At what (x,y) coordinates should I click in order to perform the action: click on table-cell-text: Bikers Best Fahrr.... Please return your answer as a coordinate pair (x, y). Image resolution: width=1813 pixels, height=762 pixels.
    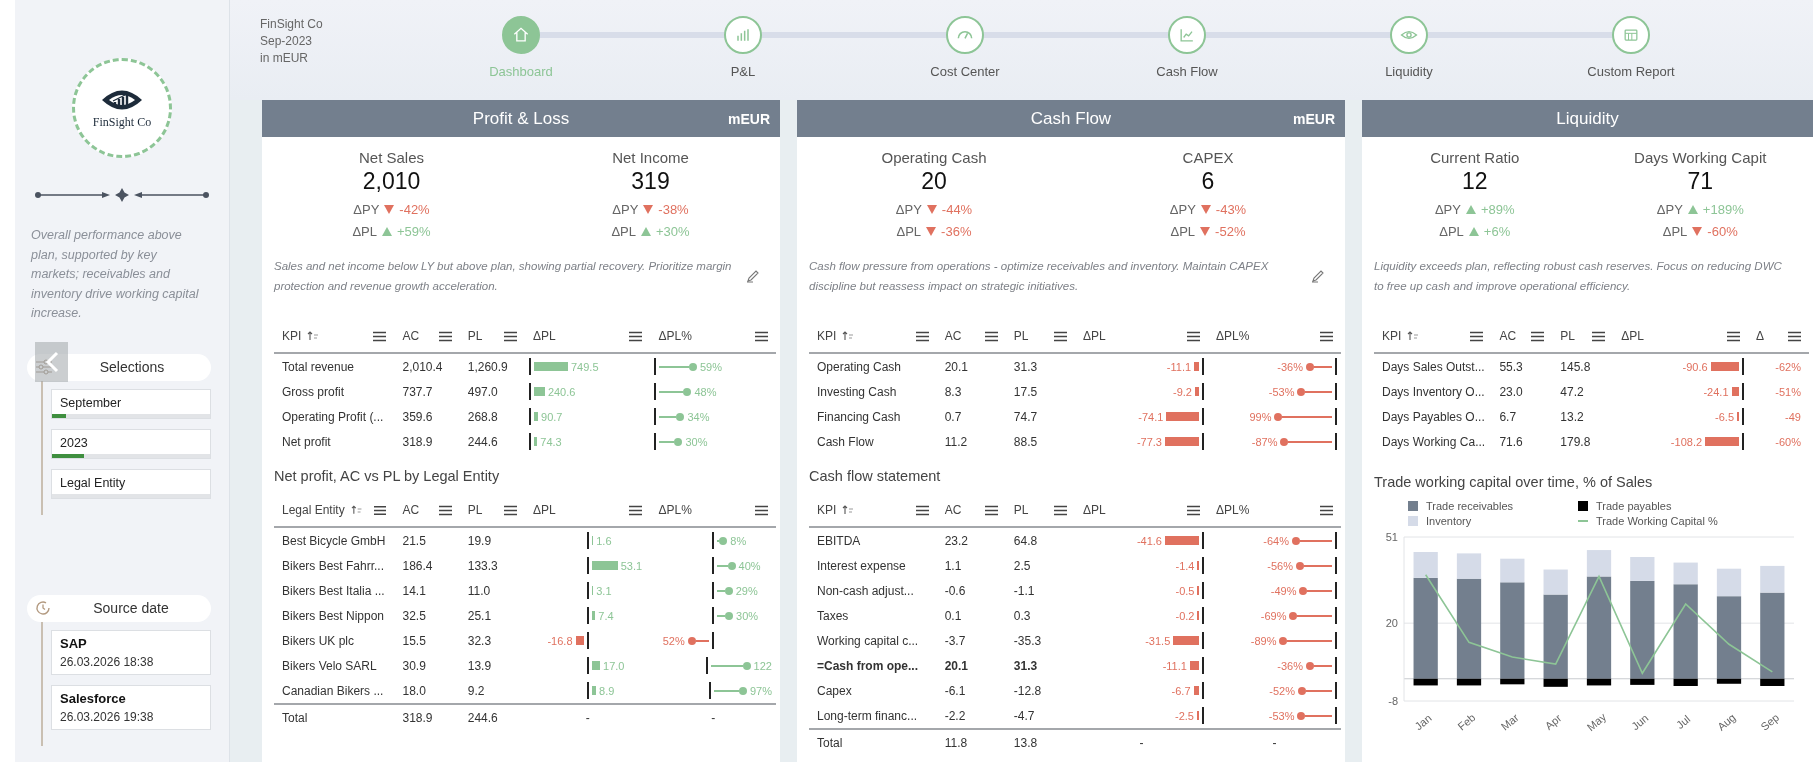
    Looking at the image, I should click on (333, 565).